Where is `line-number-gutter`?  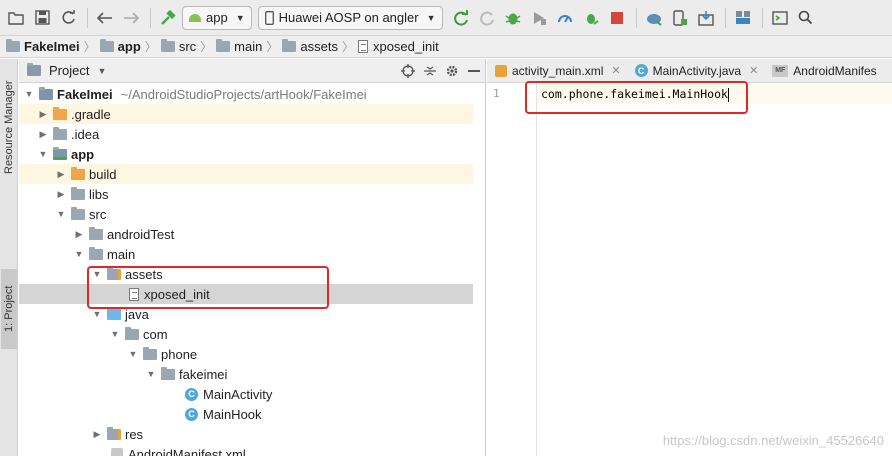 line-number-gutter is located at coordinates (512, 269).